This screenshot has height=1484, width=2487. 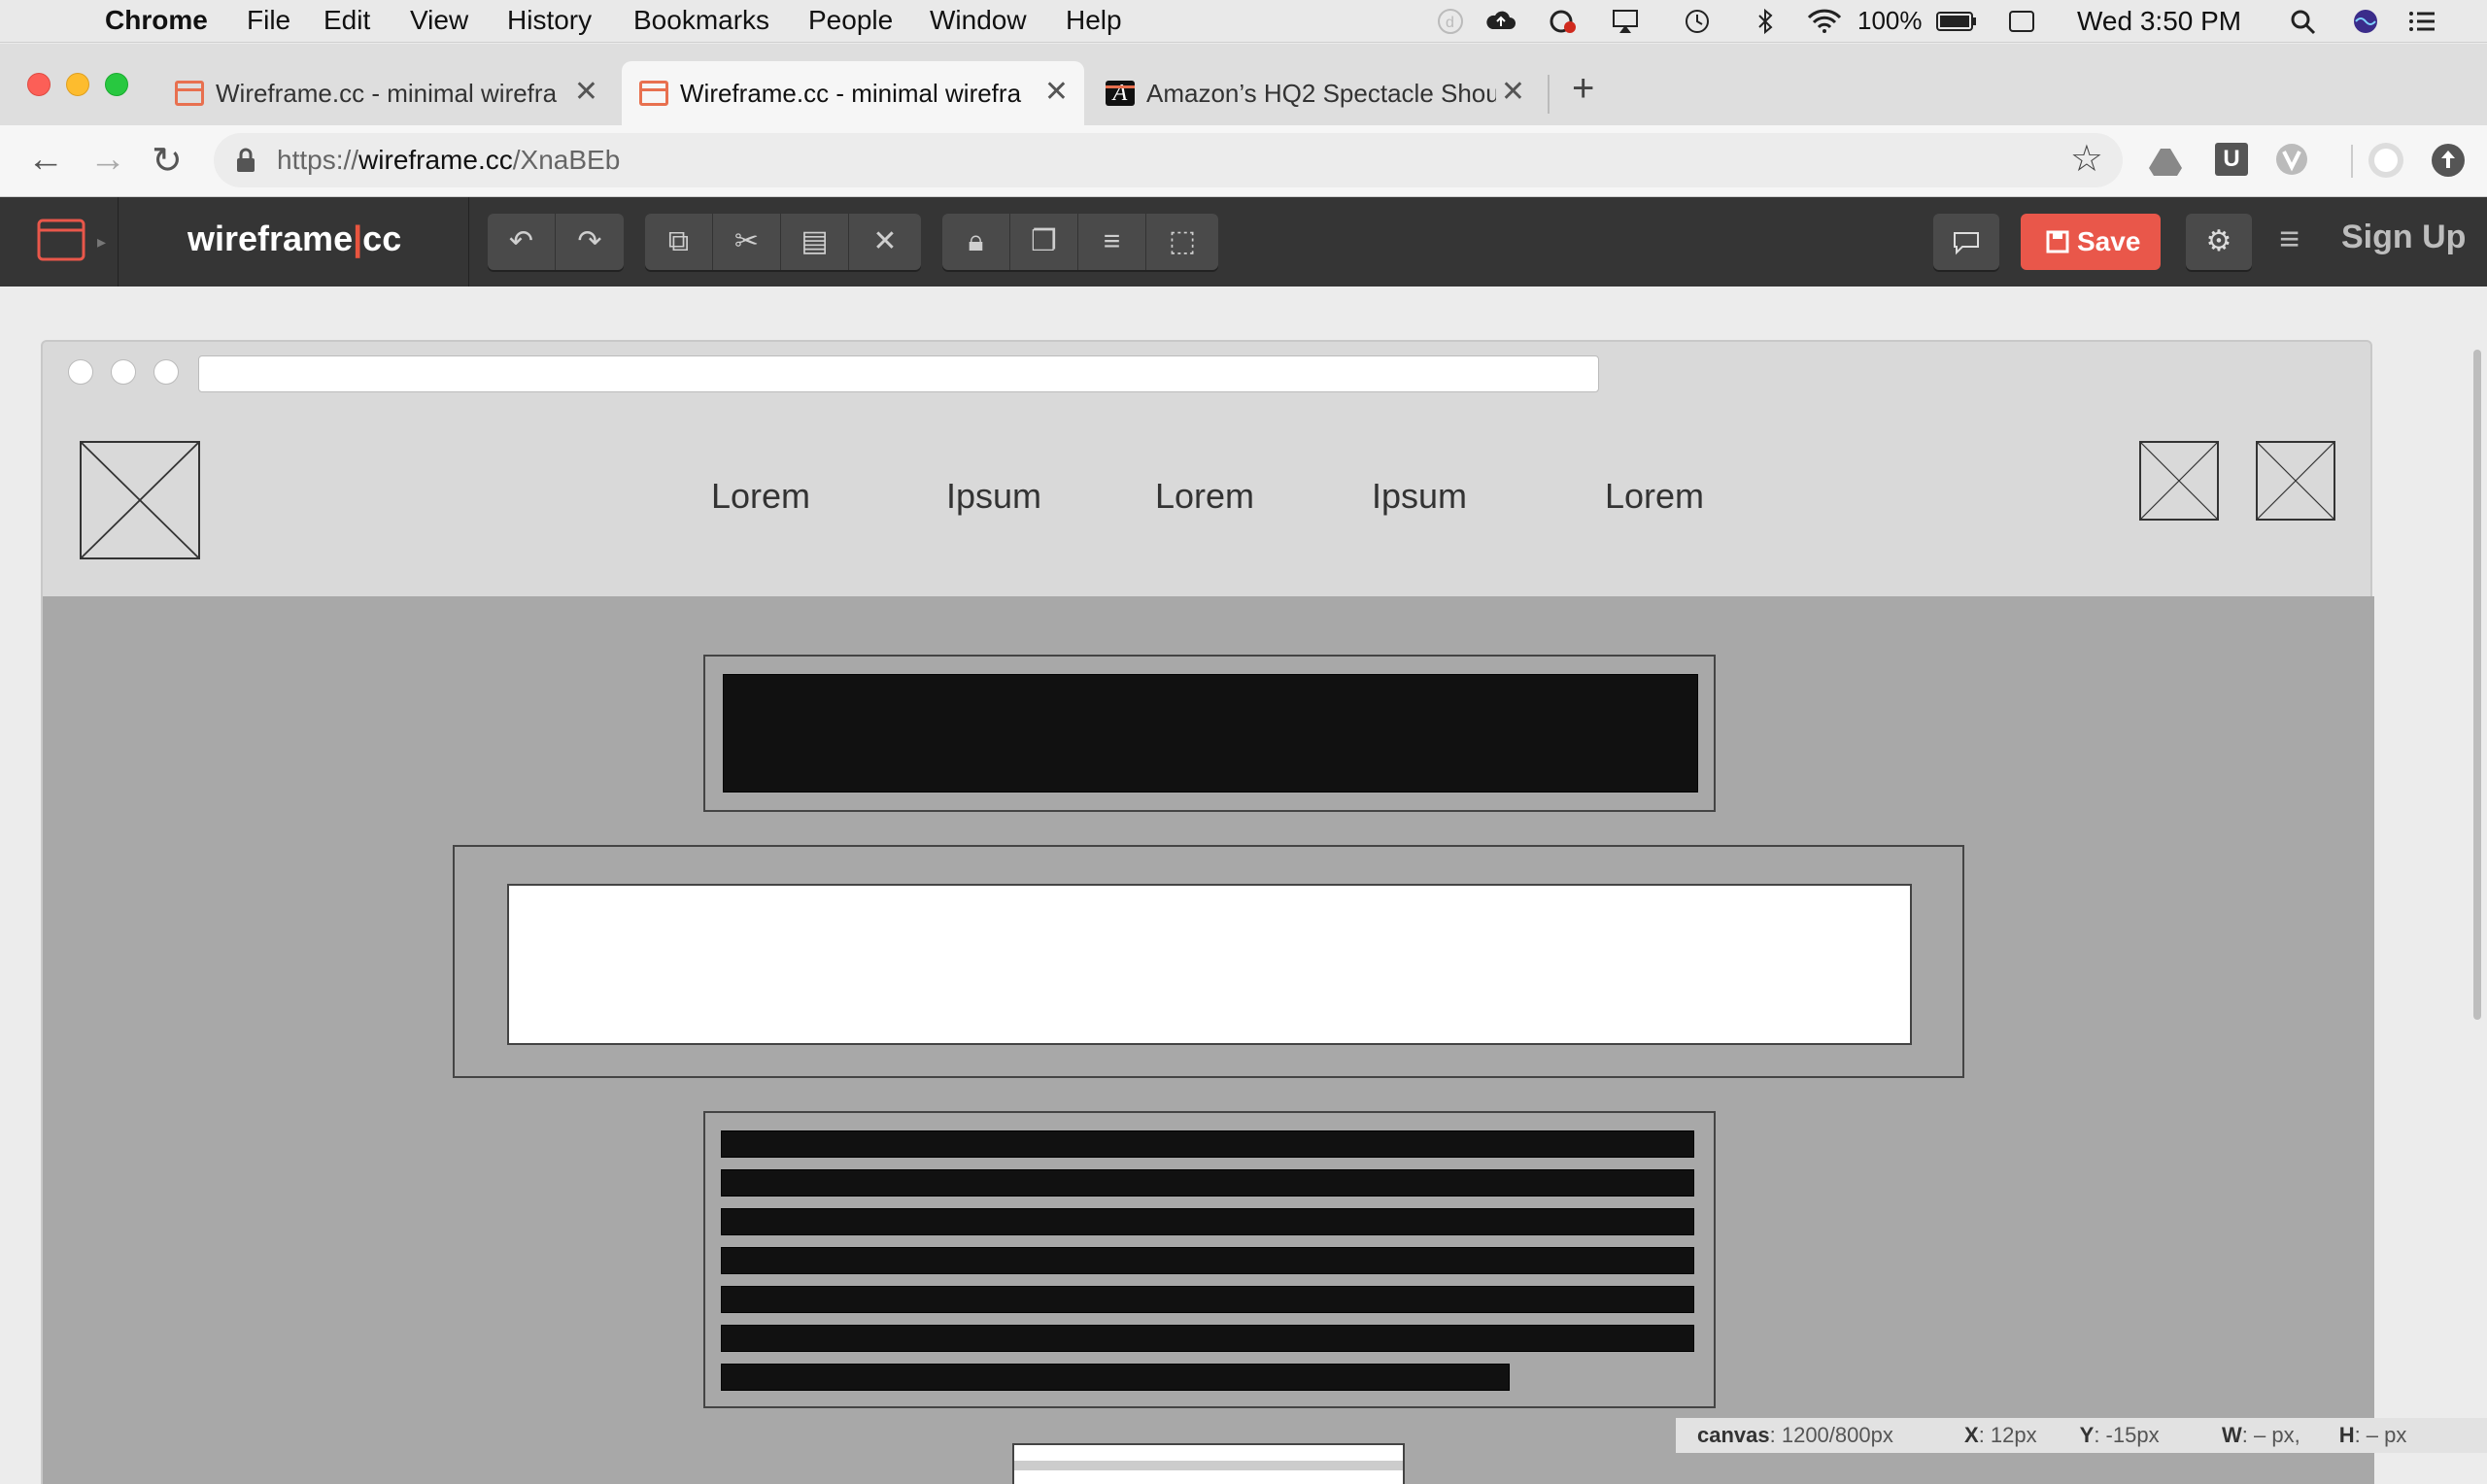 I want to click on wireframe-url-field, so click(x=898, y=373).